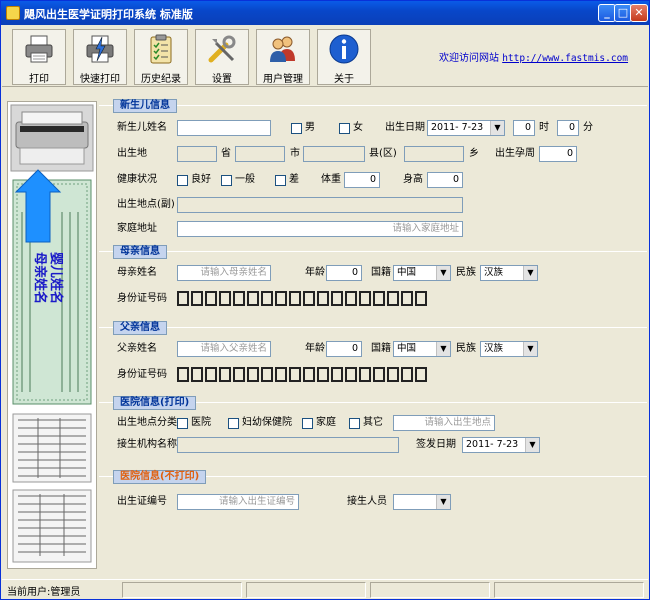 Image resolution: width=650 pixels, height=600 pixels. I want to click on midwife-label: 接生人员, so click(367, 501).